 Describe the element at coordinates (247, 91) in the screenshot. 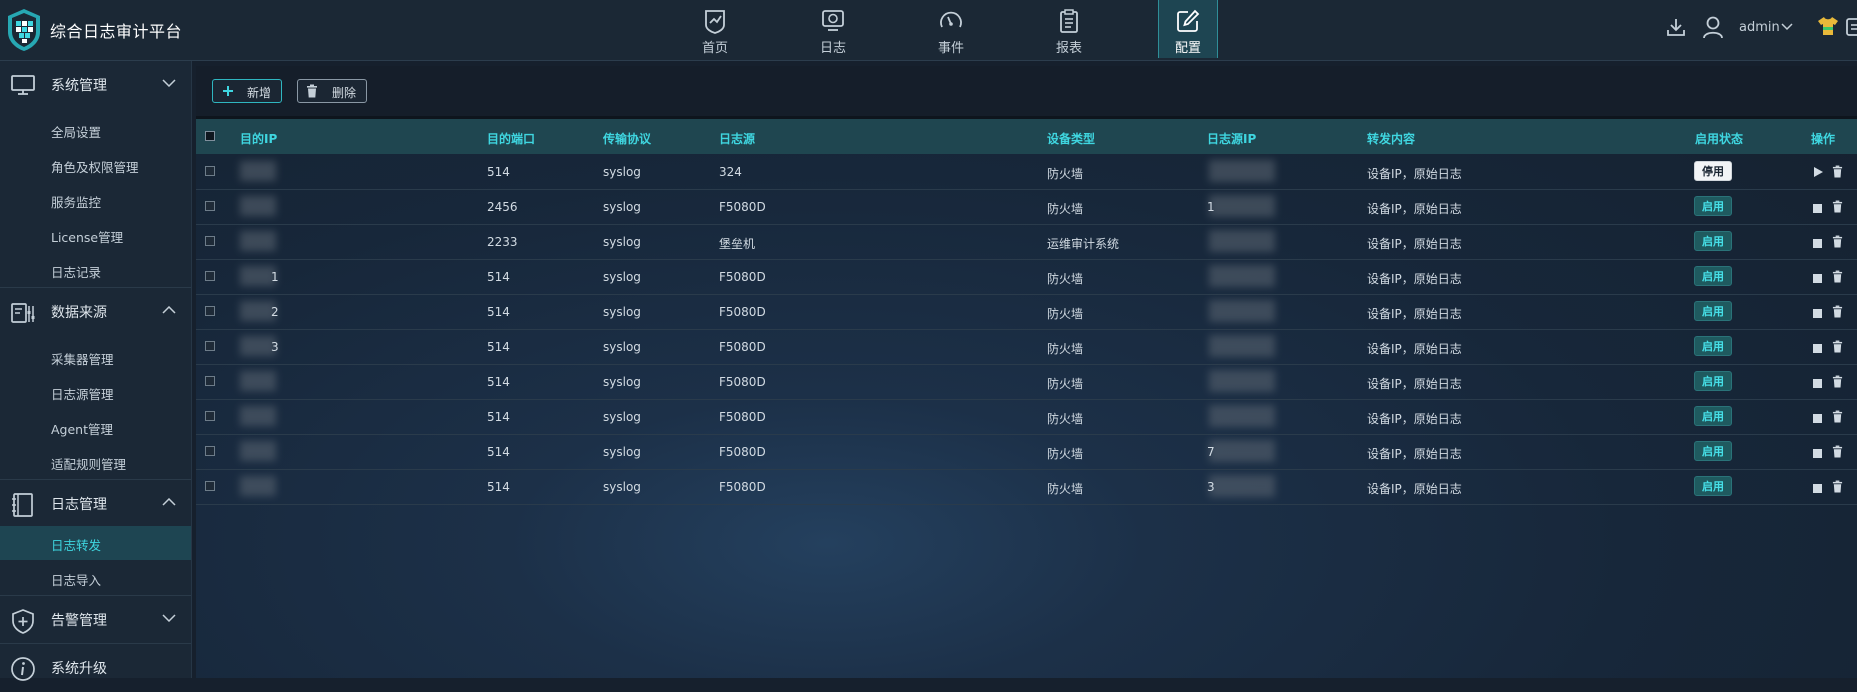

I see `add-button: 新增` at that location.